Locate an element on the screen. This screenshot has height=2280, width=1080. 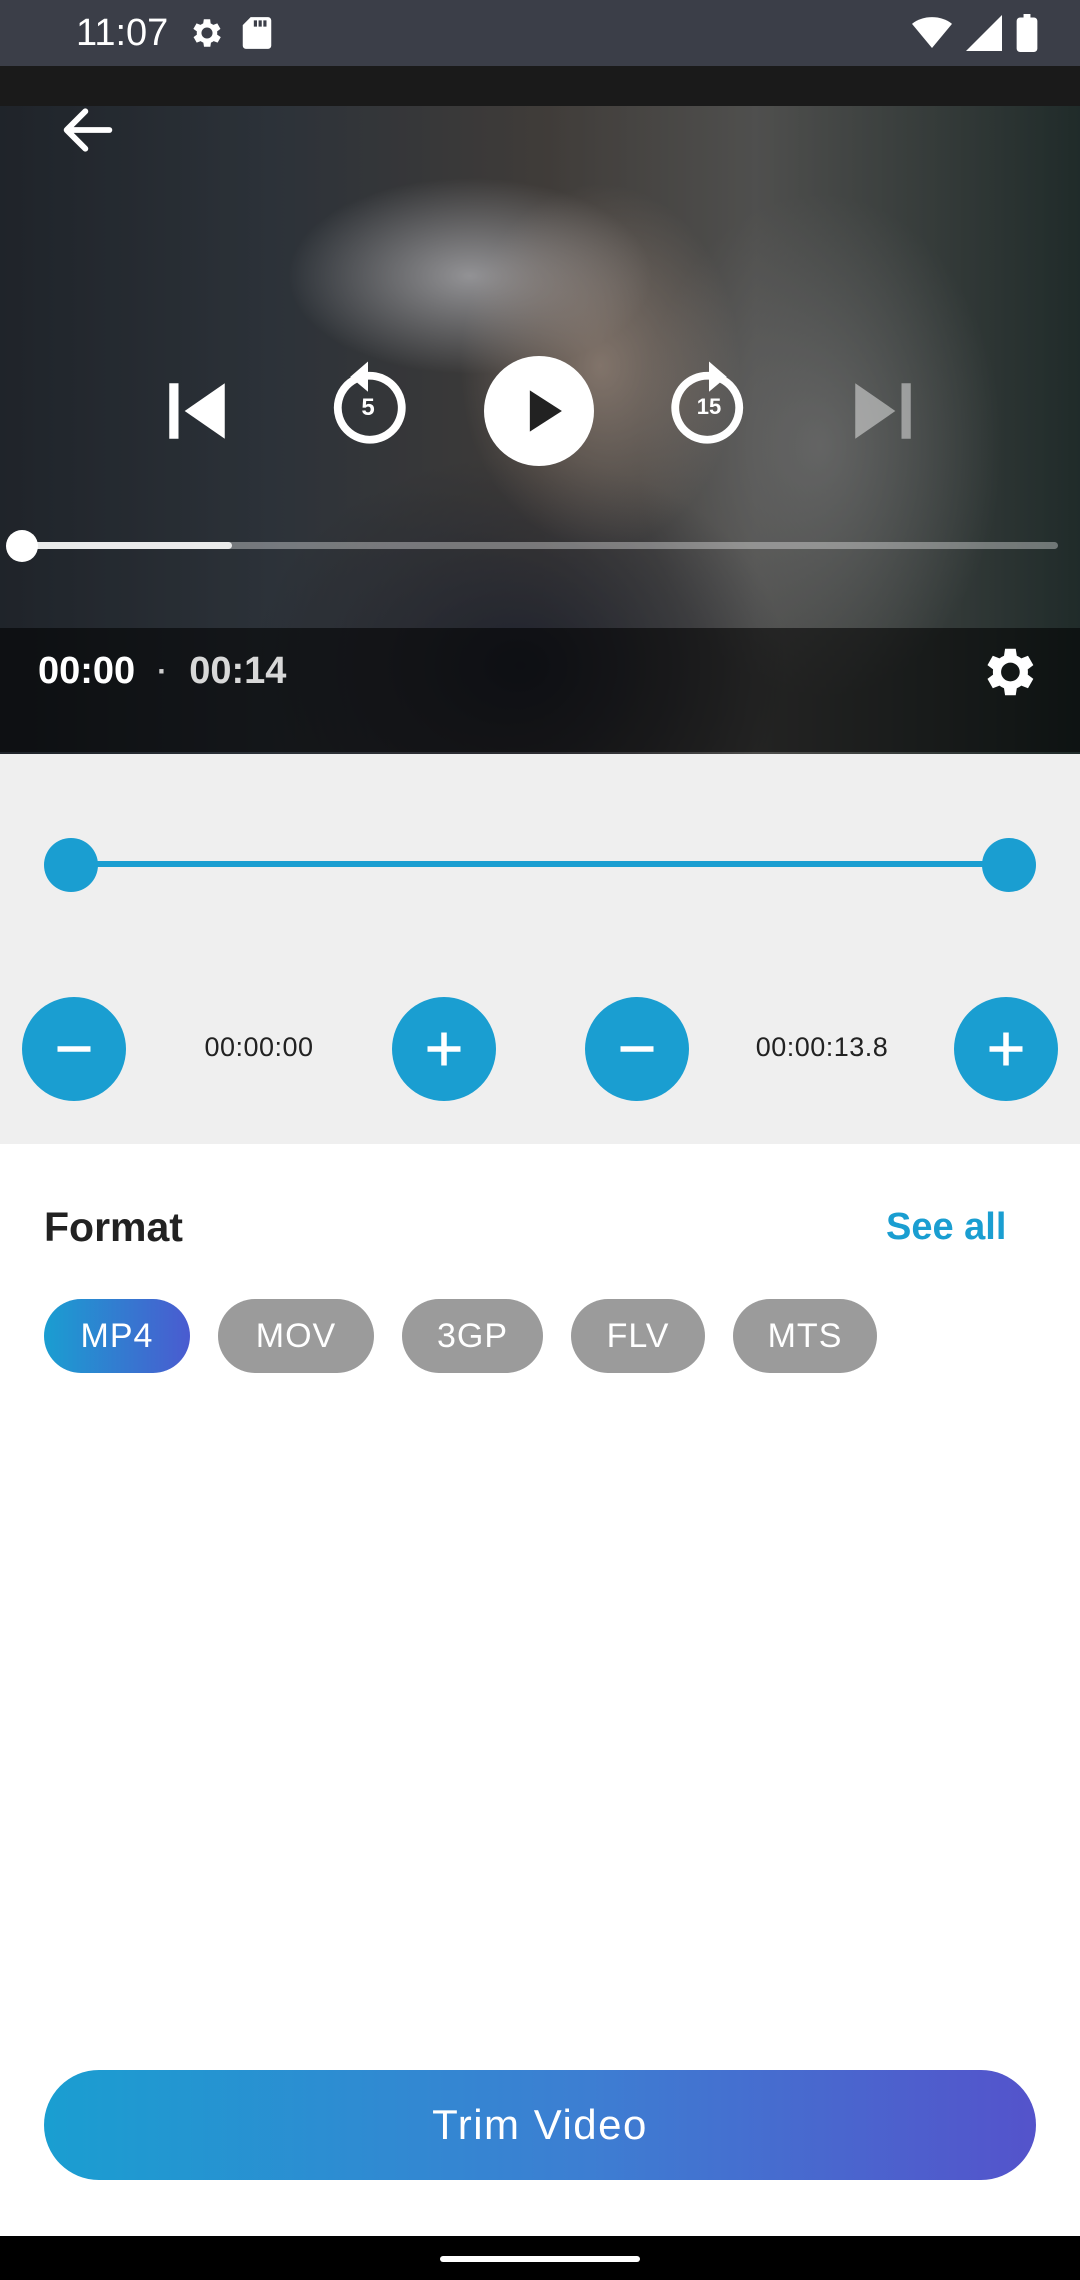
rewind-button: 5 is located at coordinates (368, 406).